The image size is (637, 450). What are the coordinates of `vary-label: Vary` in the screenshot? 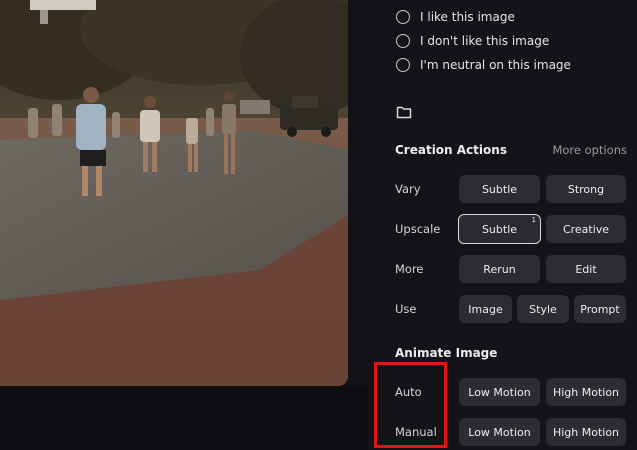 It's located at (408, 189).